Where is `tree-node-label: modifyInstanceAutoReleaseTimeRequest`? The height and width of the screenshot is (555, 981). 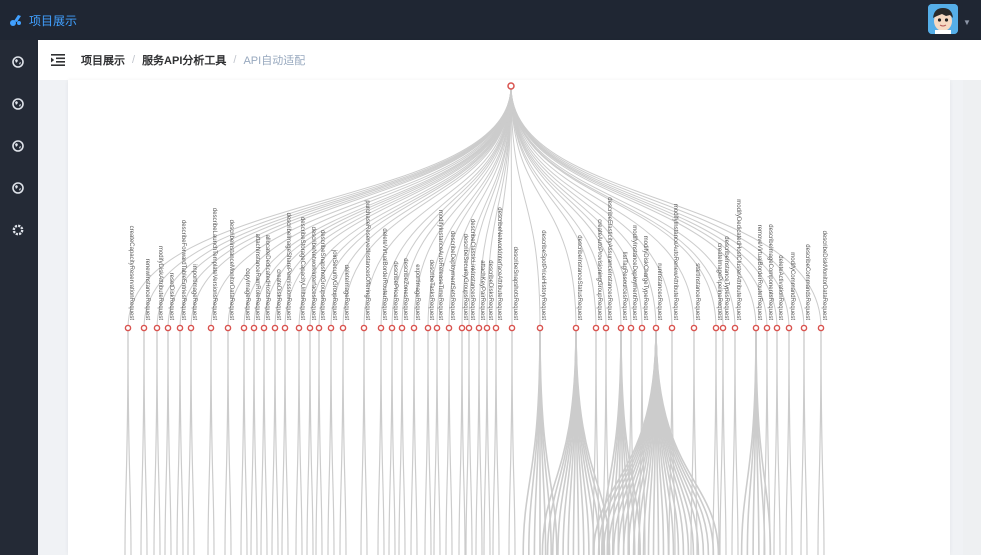 tree-node-label: modifyInstanceAutoReleaseTimeRequest is located at coordinates (440, 265).